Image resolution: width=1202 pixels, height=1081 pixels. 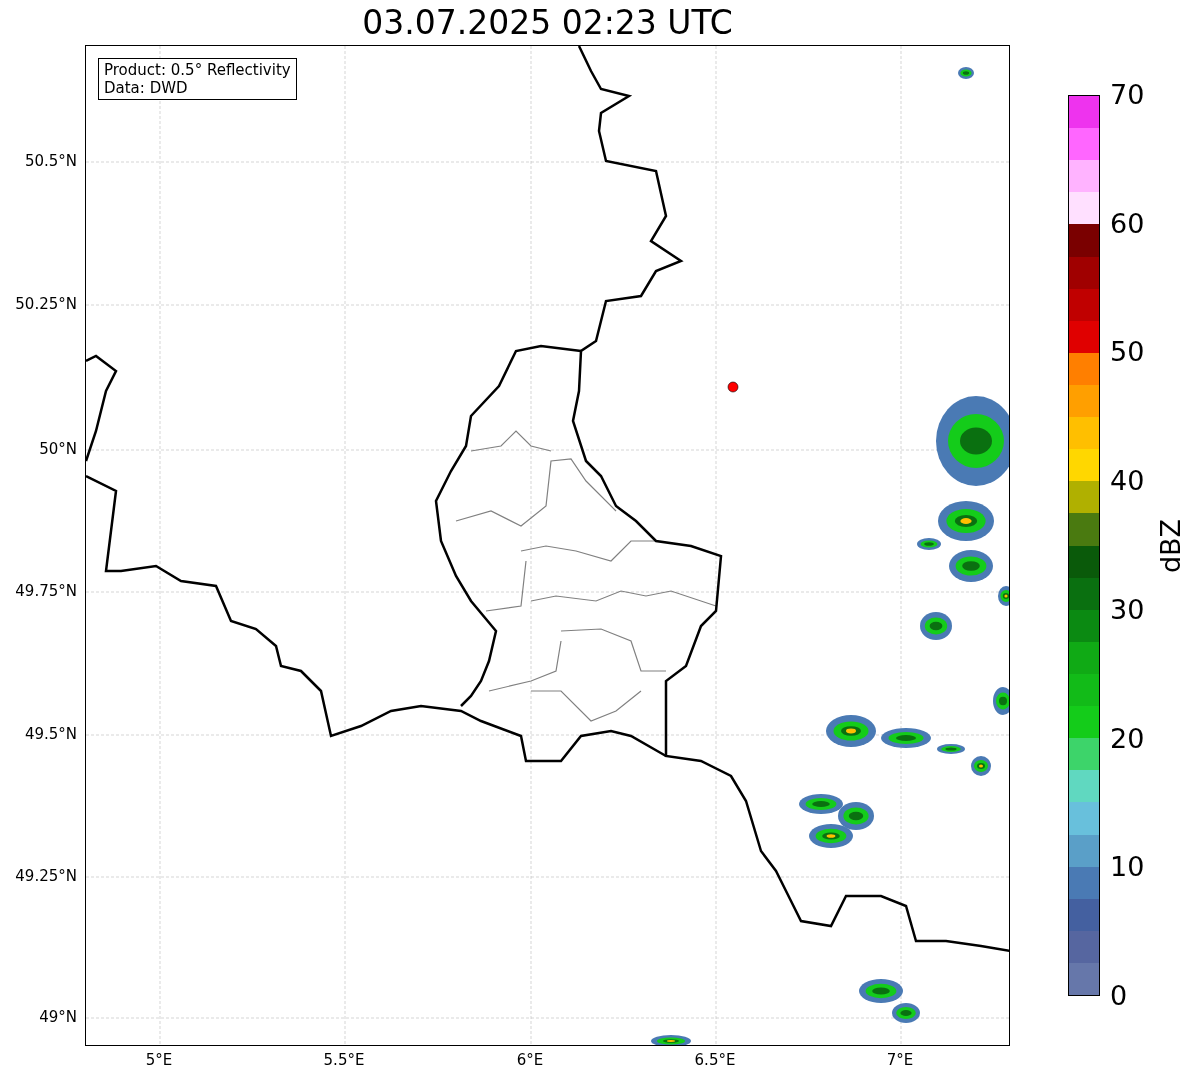 I want to click on colorbar-tick-label: 10, so click(x=1127, y=867).